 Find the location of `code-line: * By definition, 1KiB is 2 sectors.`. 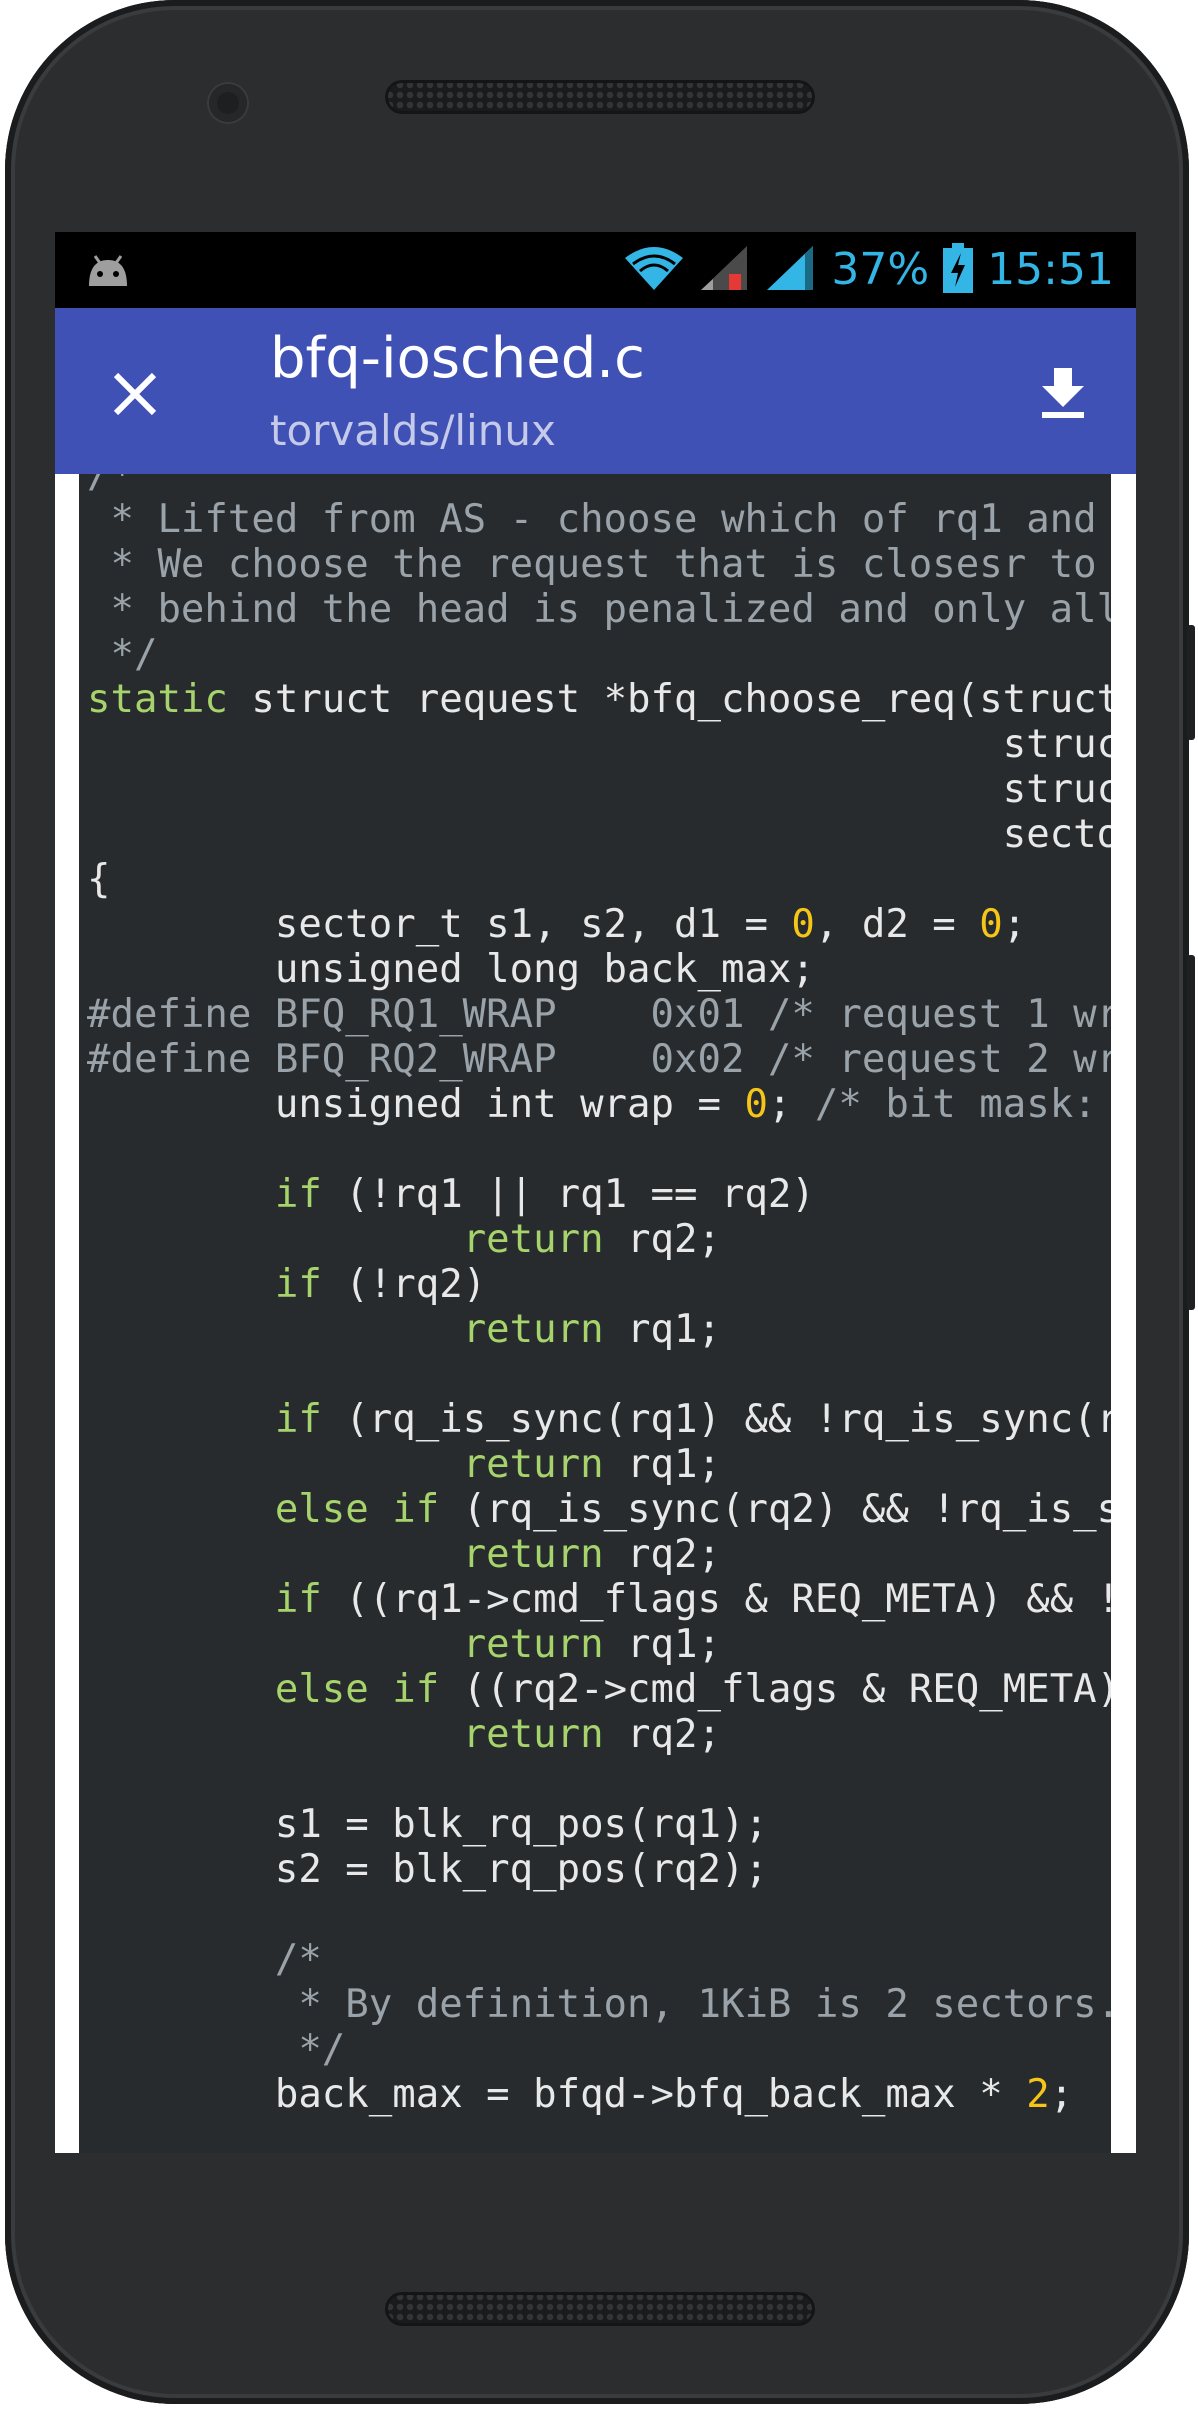

code-line: * By definition, 1KiB is 2 sectors. is located at coordinates (599, 2004).